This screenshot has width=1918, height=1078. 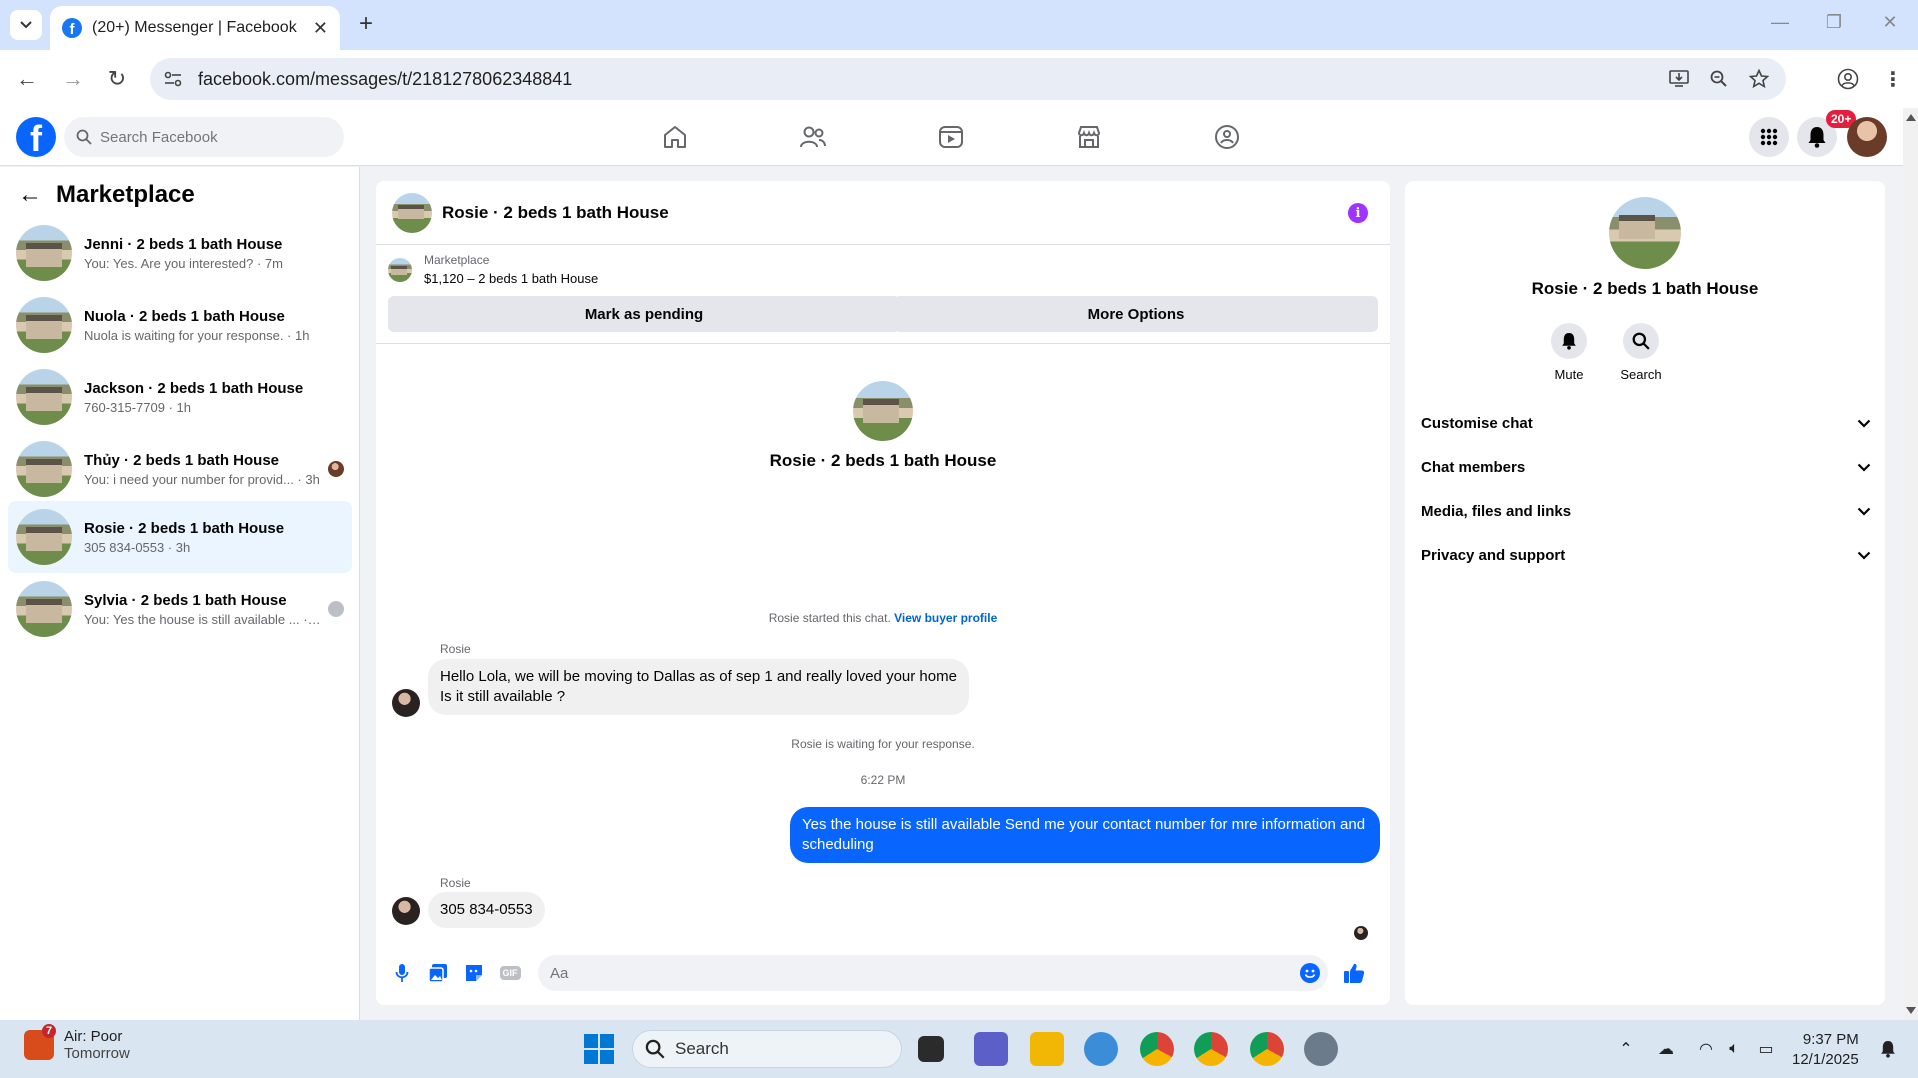 What do you see at coordinates (493, 269) in the screenshot?
I see `listing-summary: Marketplace $1,120 – 2 beds 1 bath House` at bounding box center [493, 269].